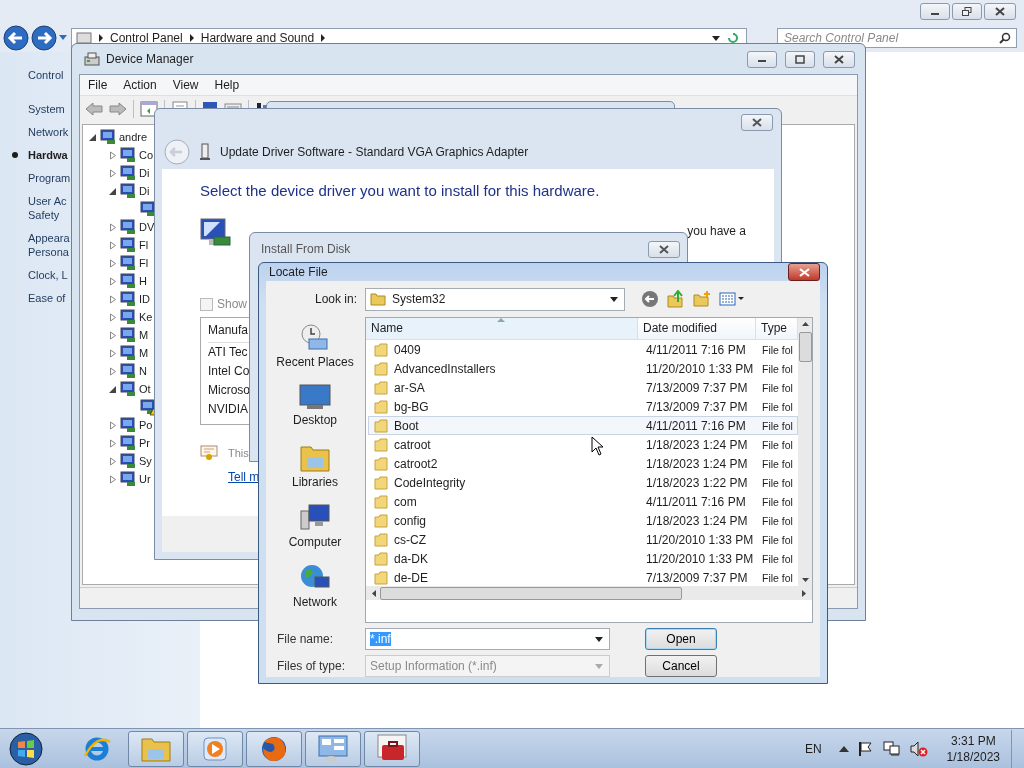 The image size is (1024, 768). What do you see at coordinates (144, 299) in the screenshot?
I see `tree-item: ID` at bounding box center [144, 299].